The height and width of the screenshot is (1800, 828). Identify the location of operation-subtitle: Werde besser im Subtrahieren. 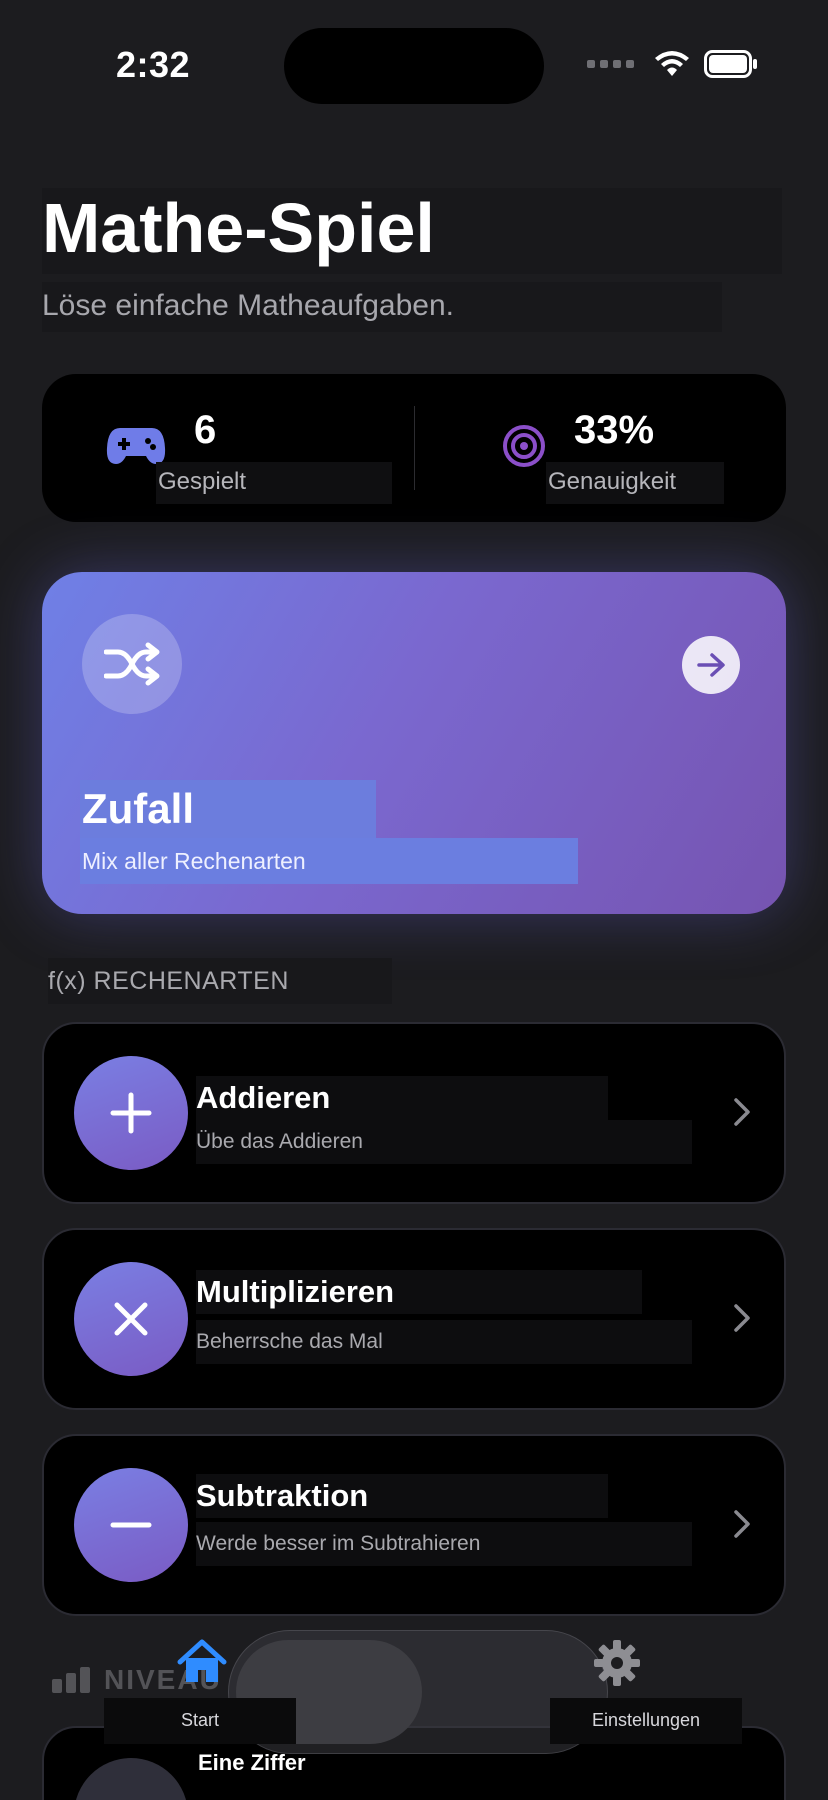
(444, 1544).